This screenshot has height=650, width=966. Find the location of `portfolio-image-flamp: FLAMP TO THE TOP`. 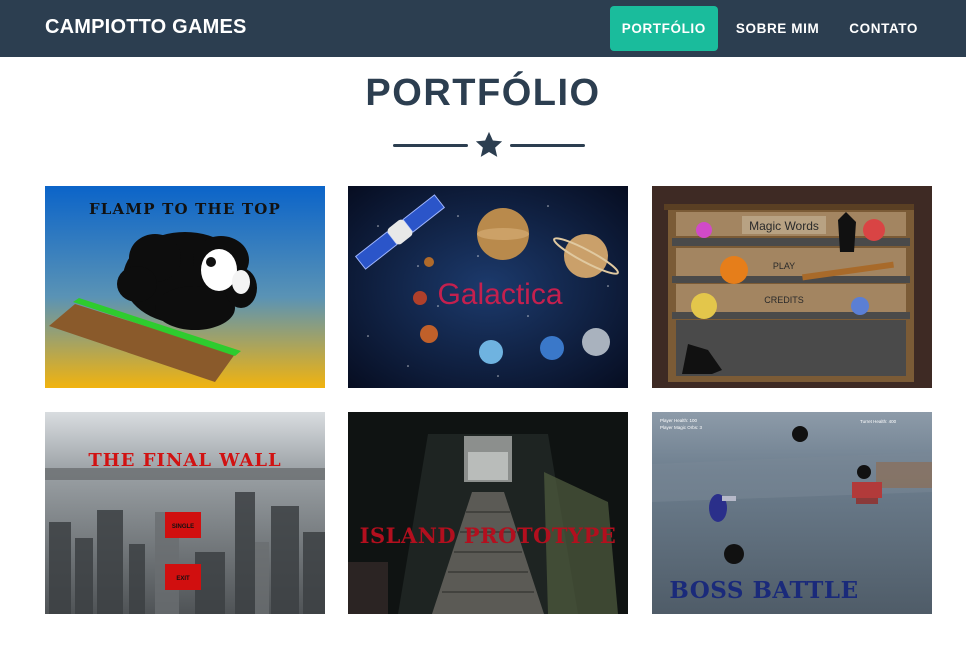

portfolio-image-flamp: FLAMP TO THE TOP is located at coordinates (185, 287).